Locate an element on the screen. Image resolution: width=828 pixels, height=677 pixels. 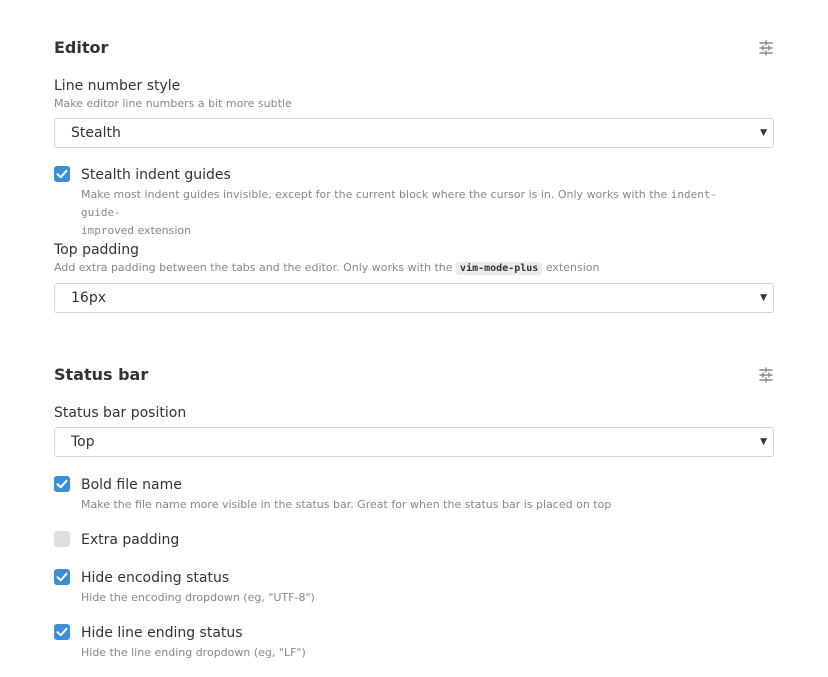
hide-encoding-status-checkbox is located at coordinates (62, 577).